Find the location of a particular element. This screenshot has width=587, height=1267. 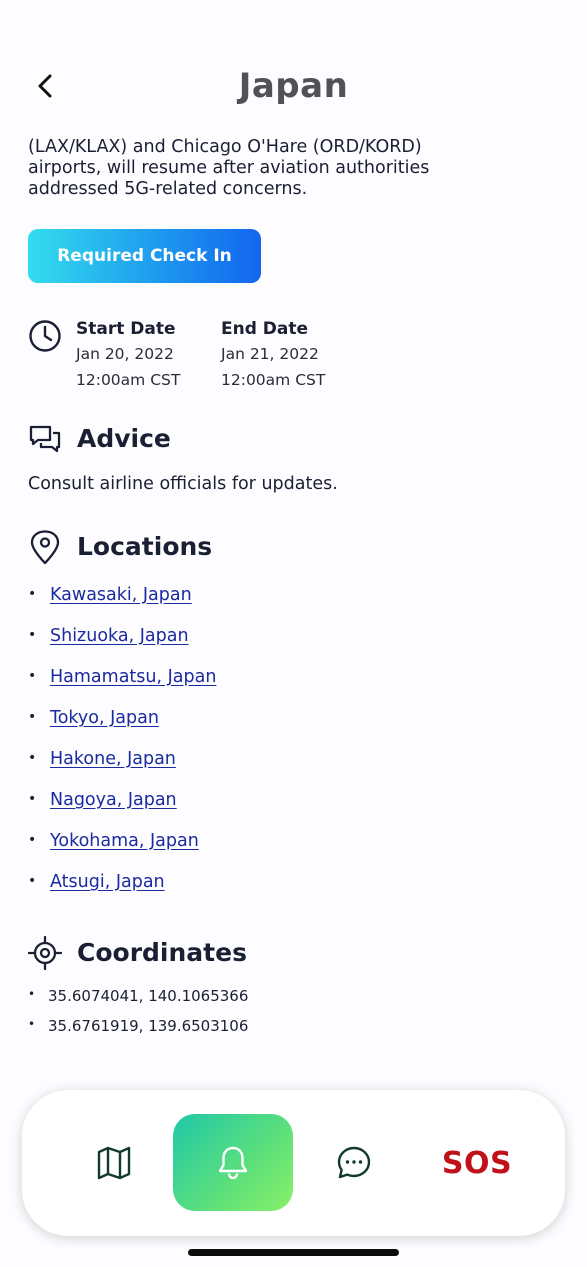

nav-chat-button is located at coordinates (354, 1163).